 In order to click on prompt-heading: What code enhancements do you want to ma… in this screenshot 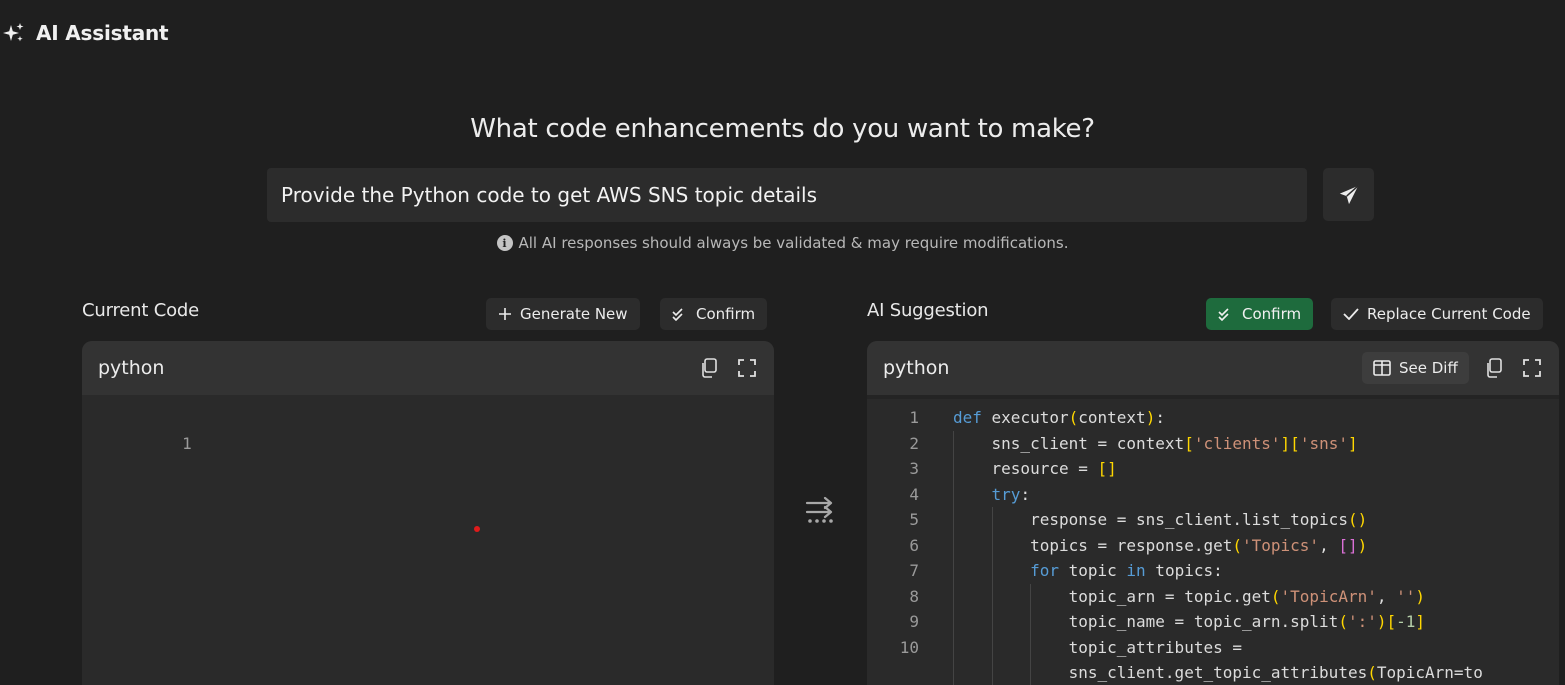, I will do `click(782, 129)`.